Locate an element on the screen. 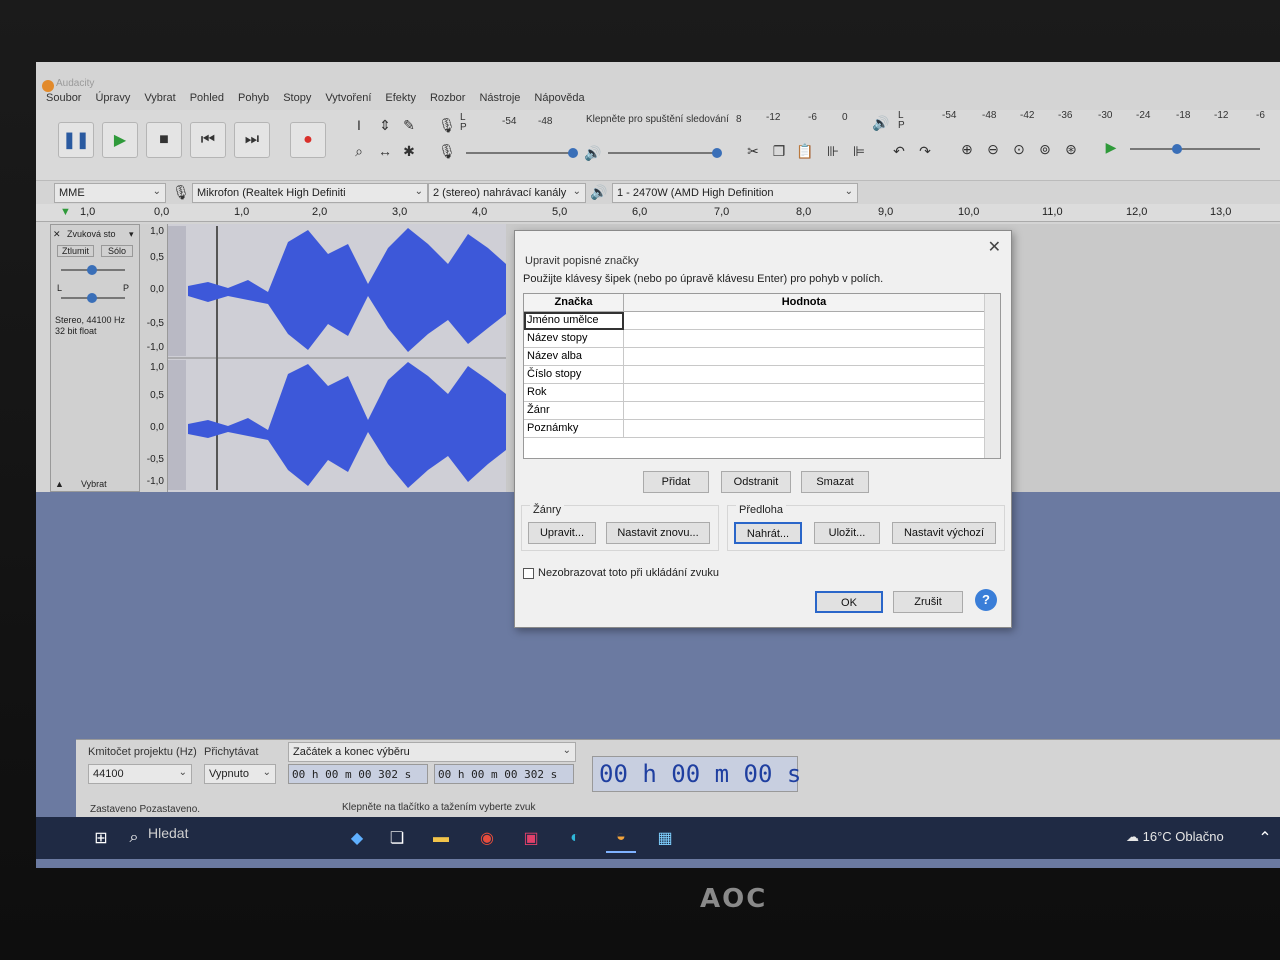 Image resolution: width=1280 pixels, height=960 pixels. record-meter-hint: Klepněte pro spuštění sledování is located at coordinates (657, 119).